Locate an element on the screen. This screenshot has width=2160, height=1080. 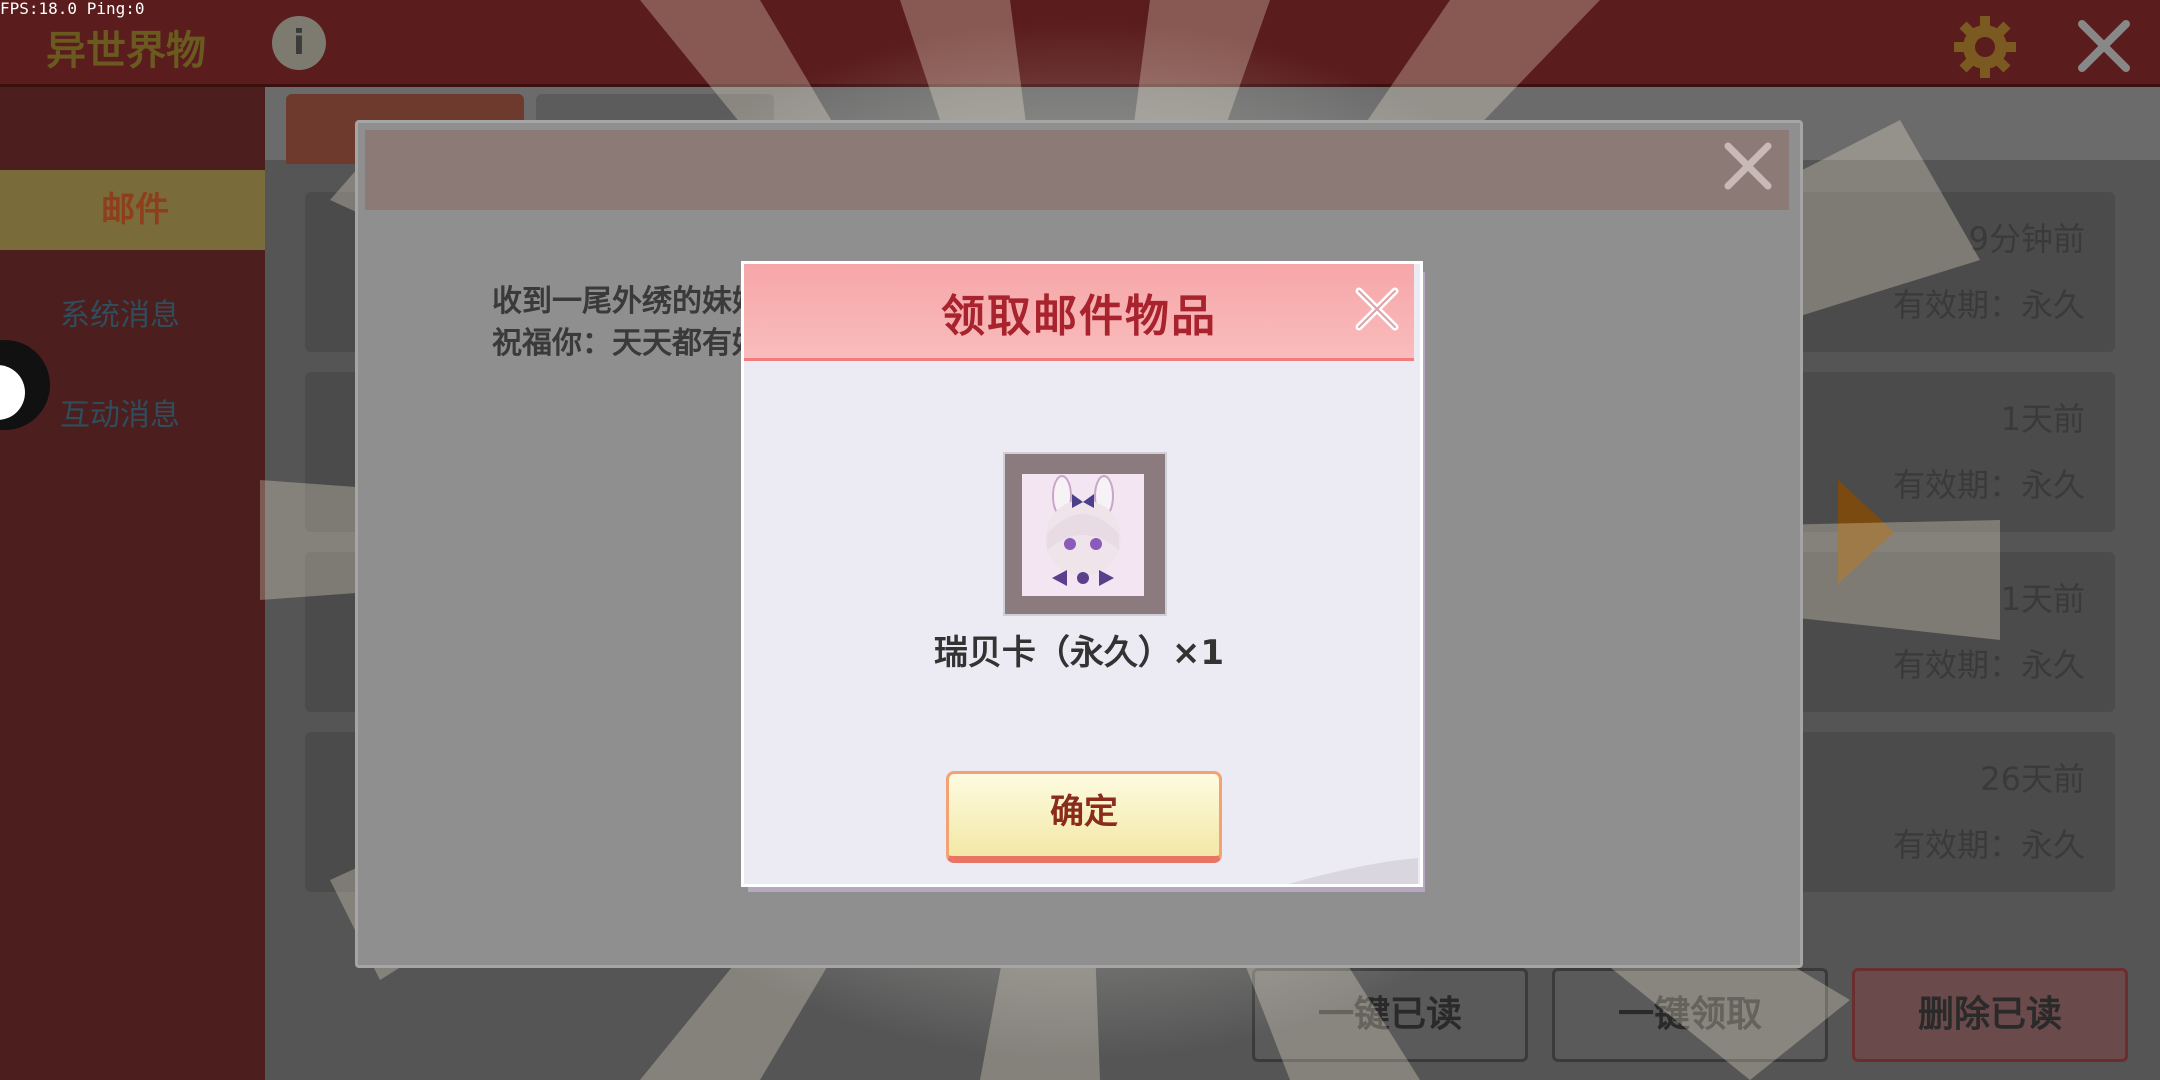
confirm-button: 确定 is located at coordinates (1084, 817).